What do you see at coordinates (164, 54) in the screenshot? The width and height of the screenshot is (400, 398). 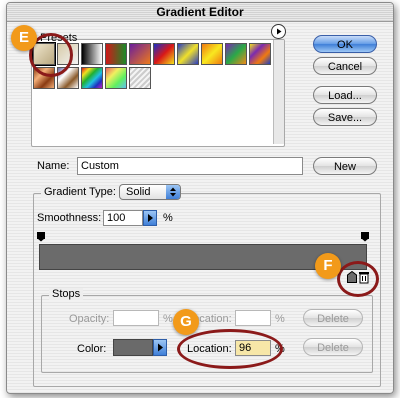 I see `preset-swatch-blue-red-yellow` at bounding box center [164, 54].